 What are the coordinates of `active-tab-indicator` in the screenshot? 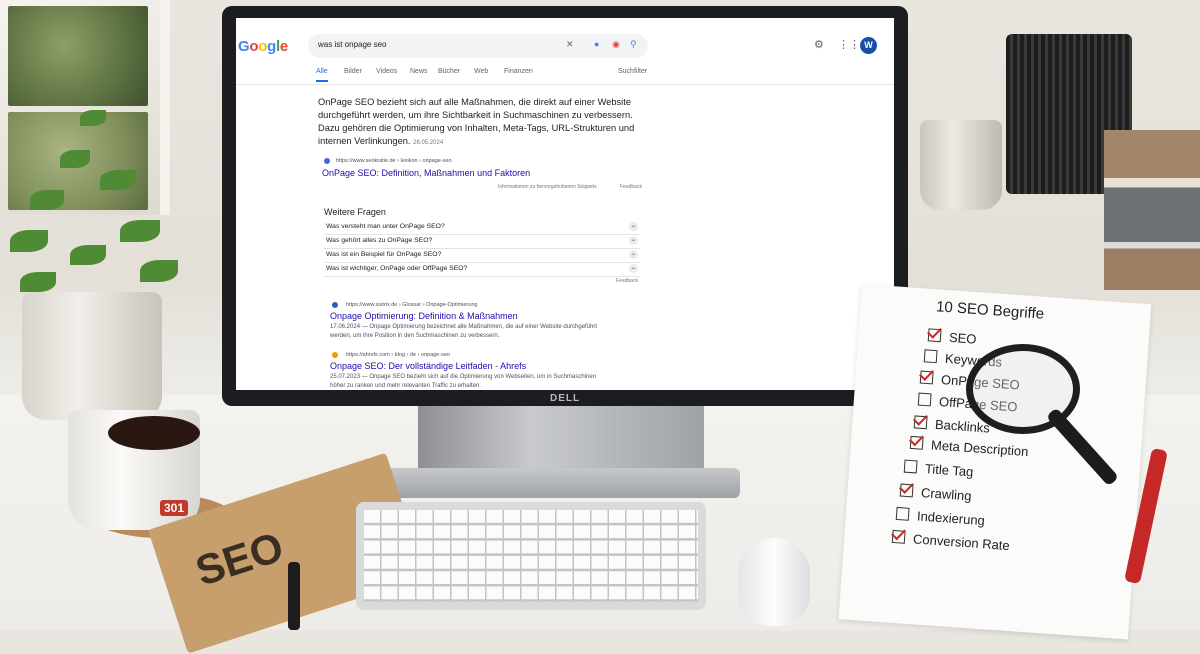 It's located at (322, 81).